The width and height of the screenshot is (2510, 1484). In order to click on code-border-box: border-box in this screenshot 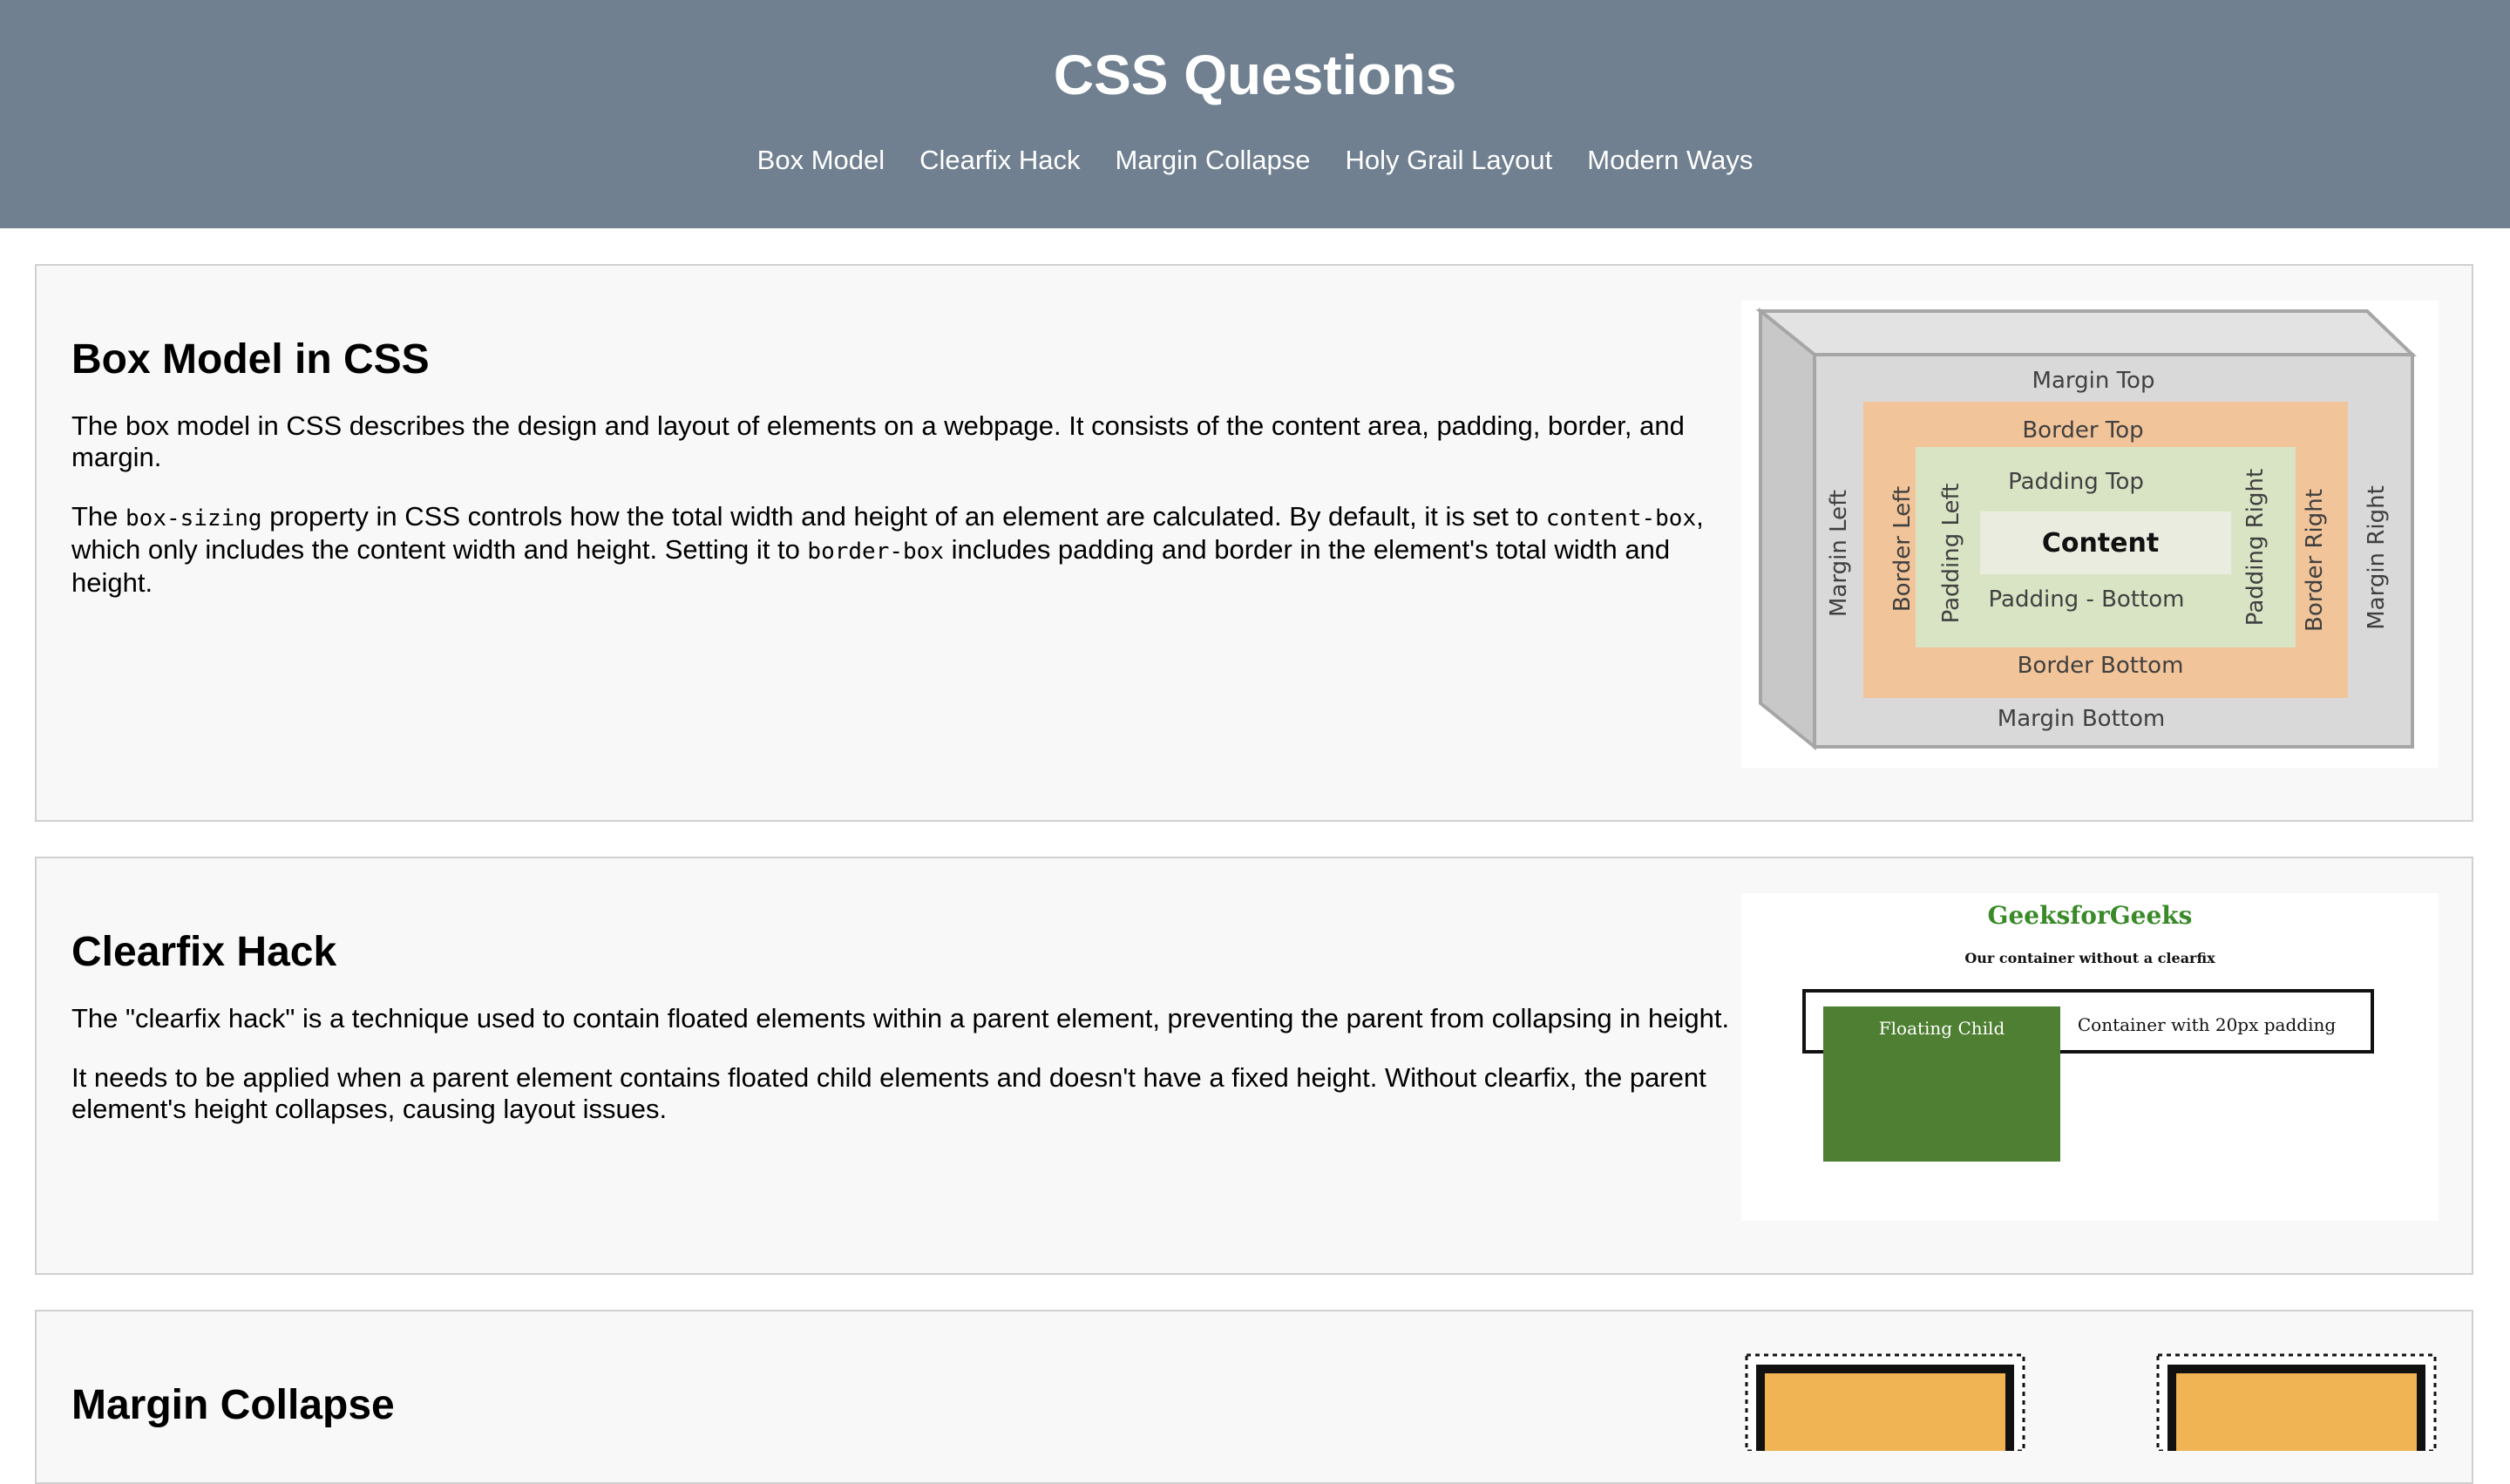, I will do `click(876, 552)`.